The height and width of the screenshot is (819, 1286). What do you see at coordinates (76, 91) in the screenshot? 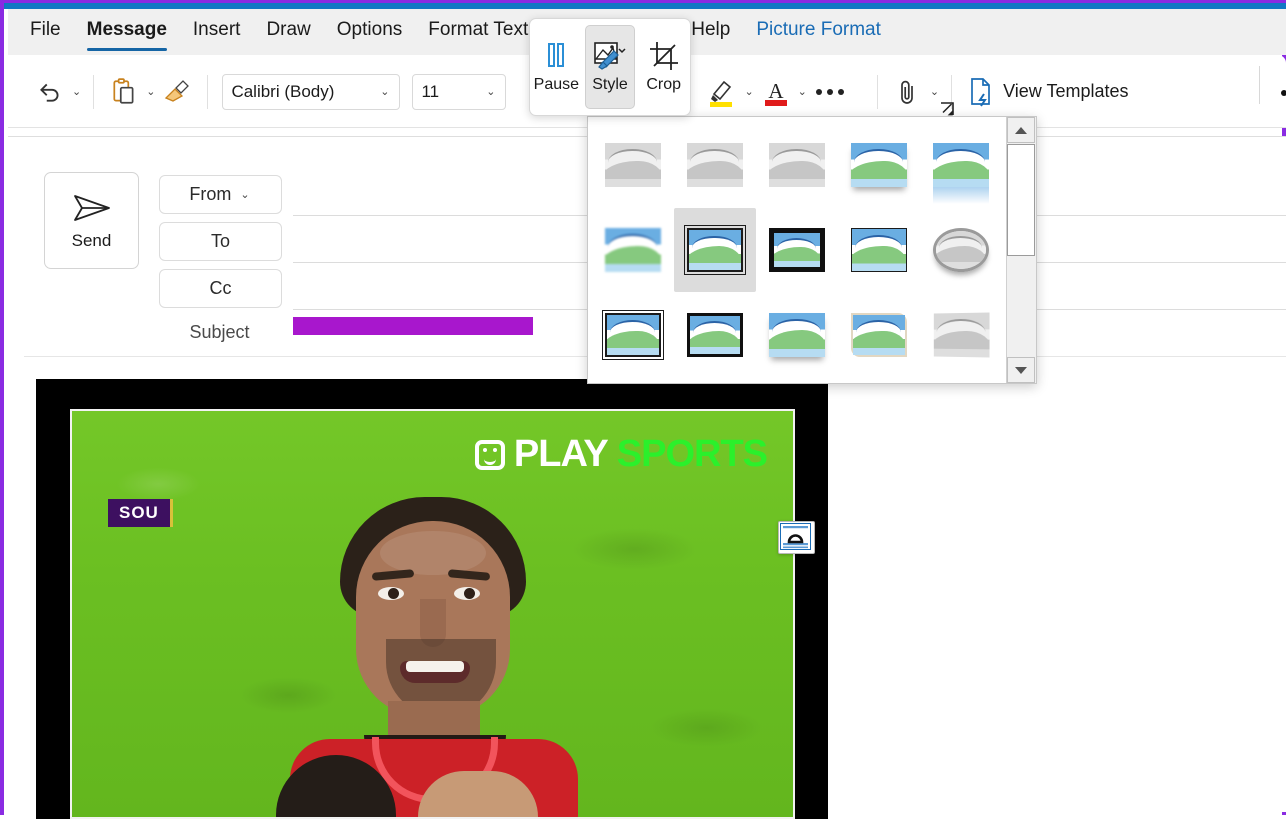
I see `undo-dropdown-caret: ⌄` at bounding box center [76, 91].